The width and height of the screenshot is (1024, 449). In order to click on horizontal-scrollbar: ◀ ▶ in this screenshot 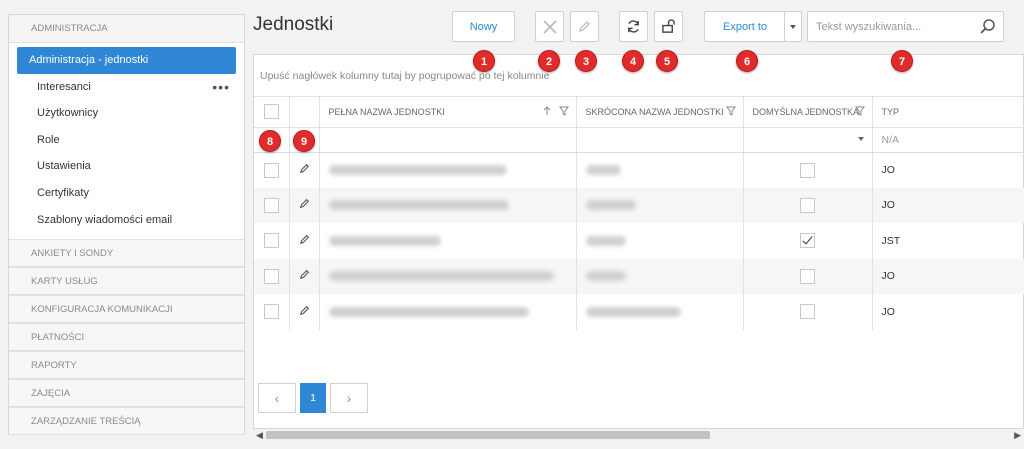, I will do `click(638, 435)`.